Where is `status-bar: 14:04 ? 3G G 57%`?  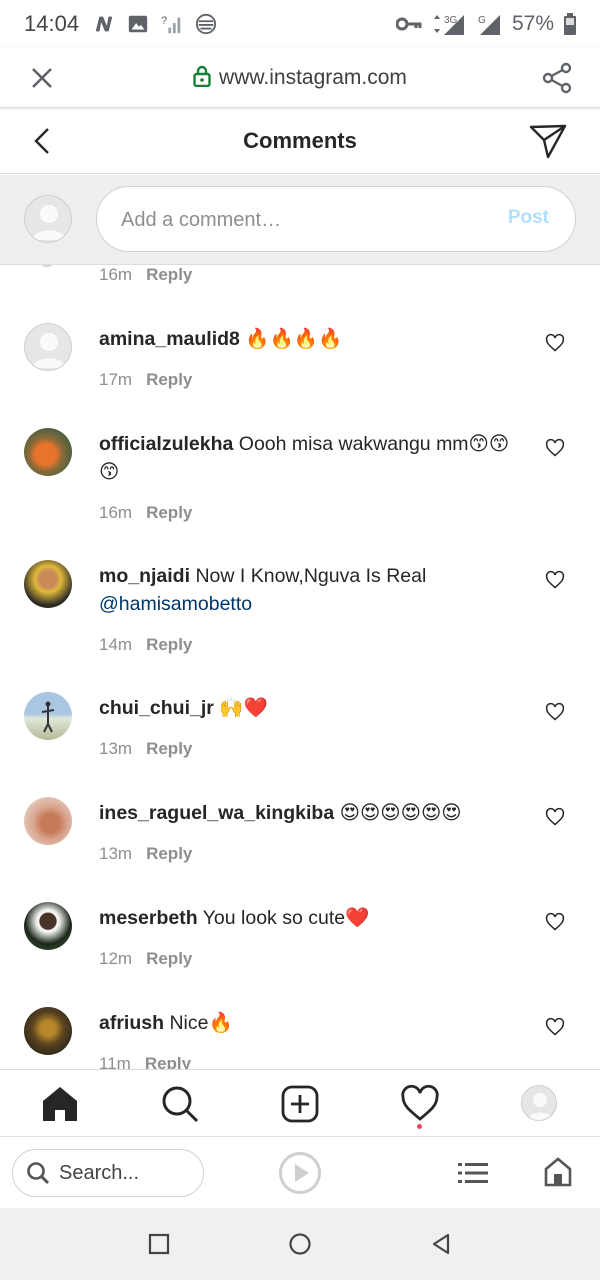
status-bar: 14:04 ? 3G G 57% is located at coordinates (300, 24).